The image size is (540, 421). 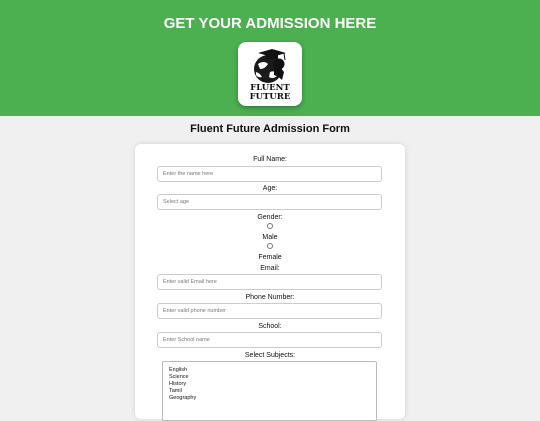 I want to click on phone-input, so click(x=269, y=311).